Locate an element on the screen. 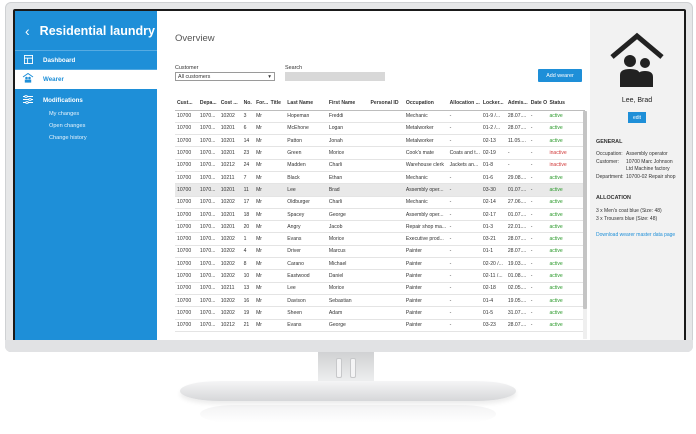 This screenshot has height=434, width=696. sidebar-subitem-change-history: Change history is located at coordinates (86, 138).